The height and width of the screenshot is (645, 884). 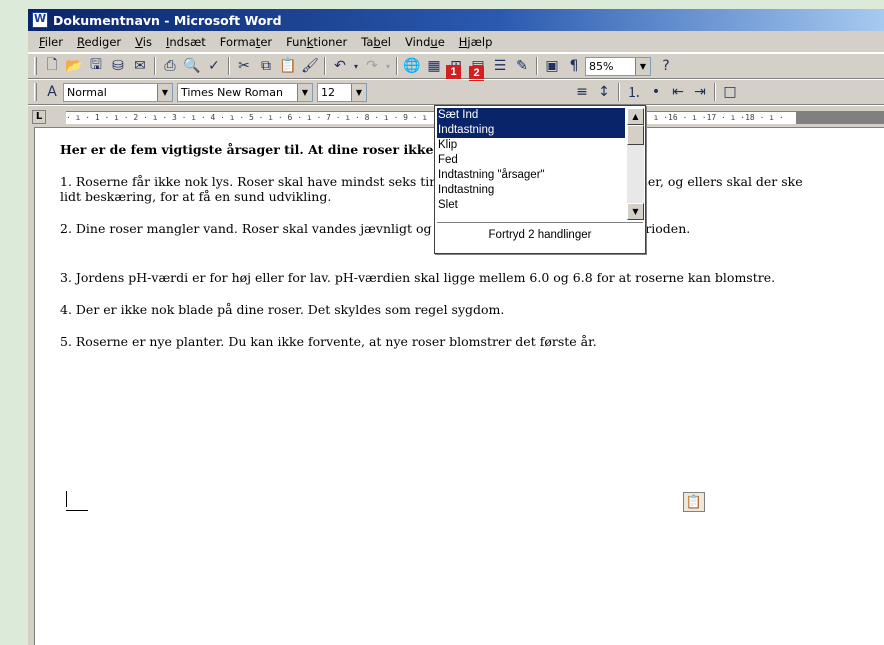 I want to click on email-icon: ✉, so click(x=140, y=66).